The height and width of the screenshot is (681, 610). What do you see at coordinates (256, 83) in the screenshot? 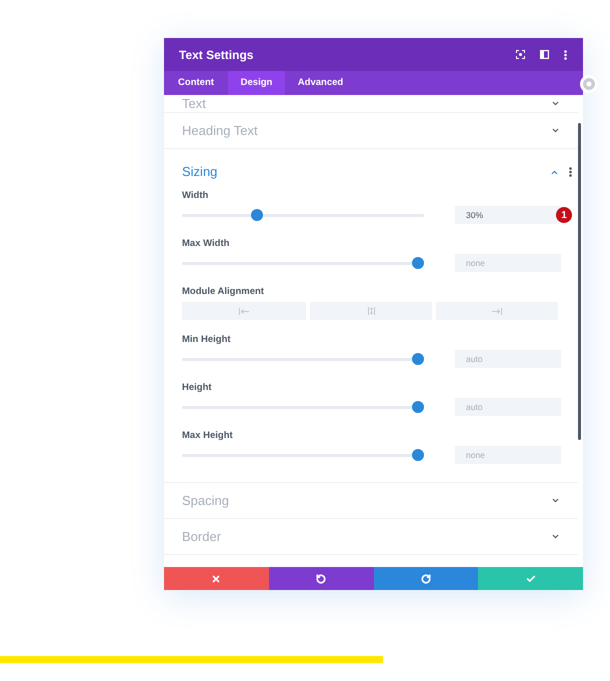
I see `tab: Design` at bounding box center [256, 83].